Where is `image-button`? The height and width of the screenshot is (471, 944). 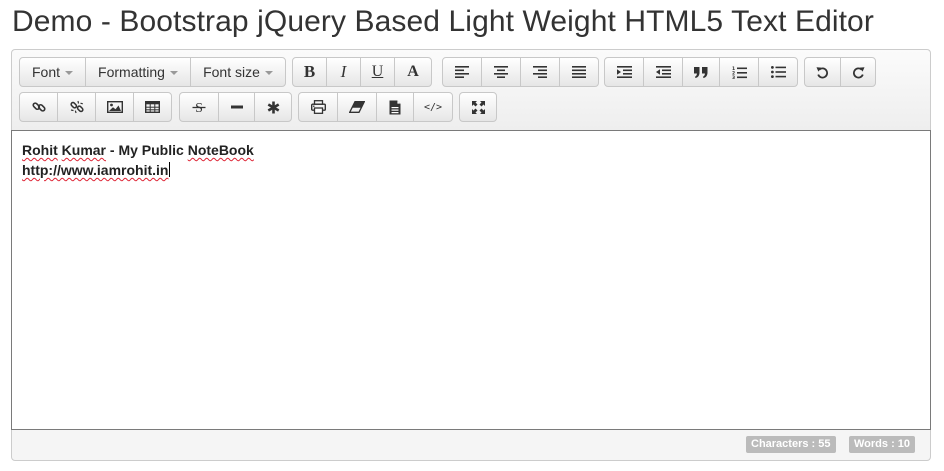
image-button is located at coordinates (114, 107).